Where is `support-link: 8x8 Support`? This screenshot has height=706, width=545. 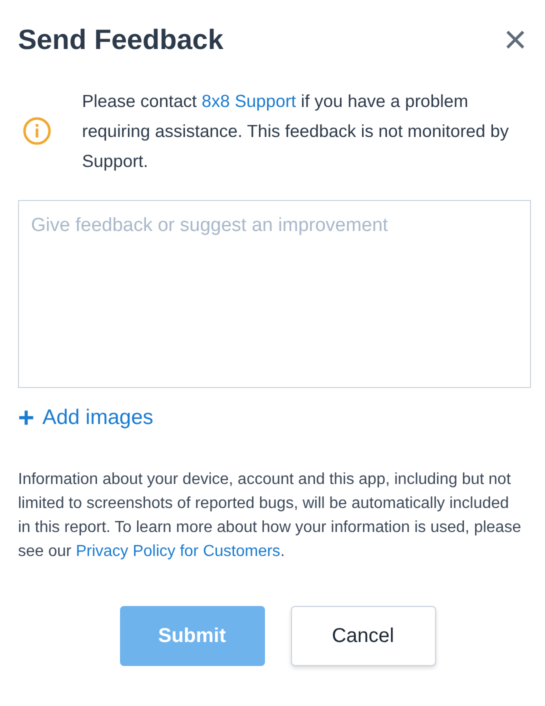
support-link: 8x8 Support is located at coordinates (249, 101).